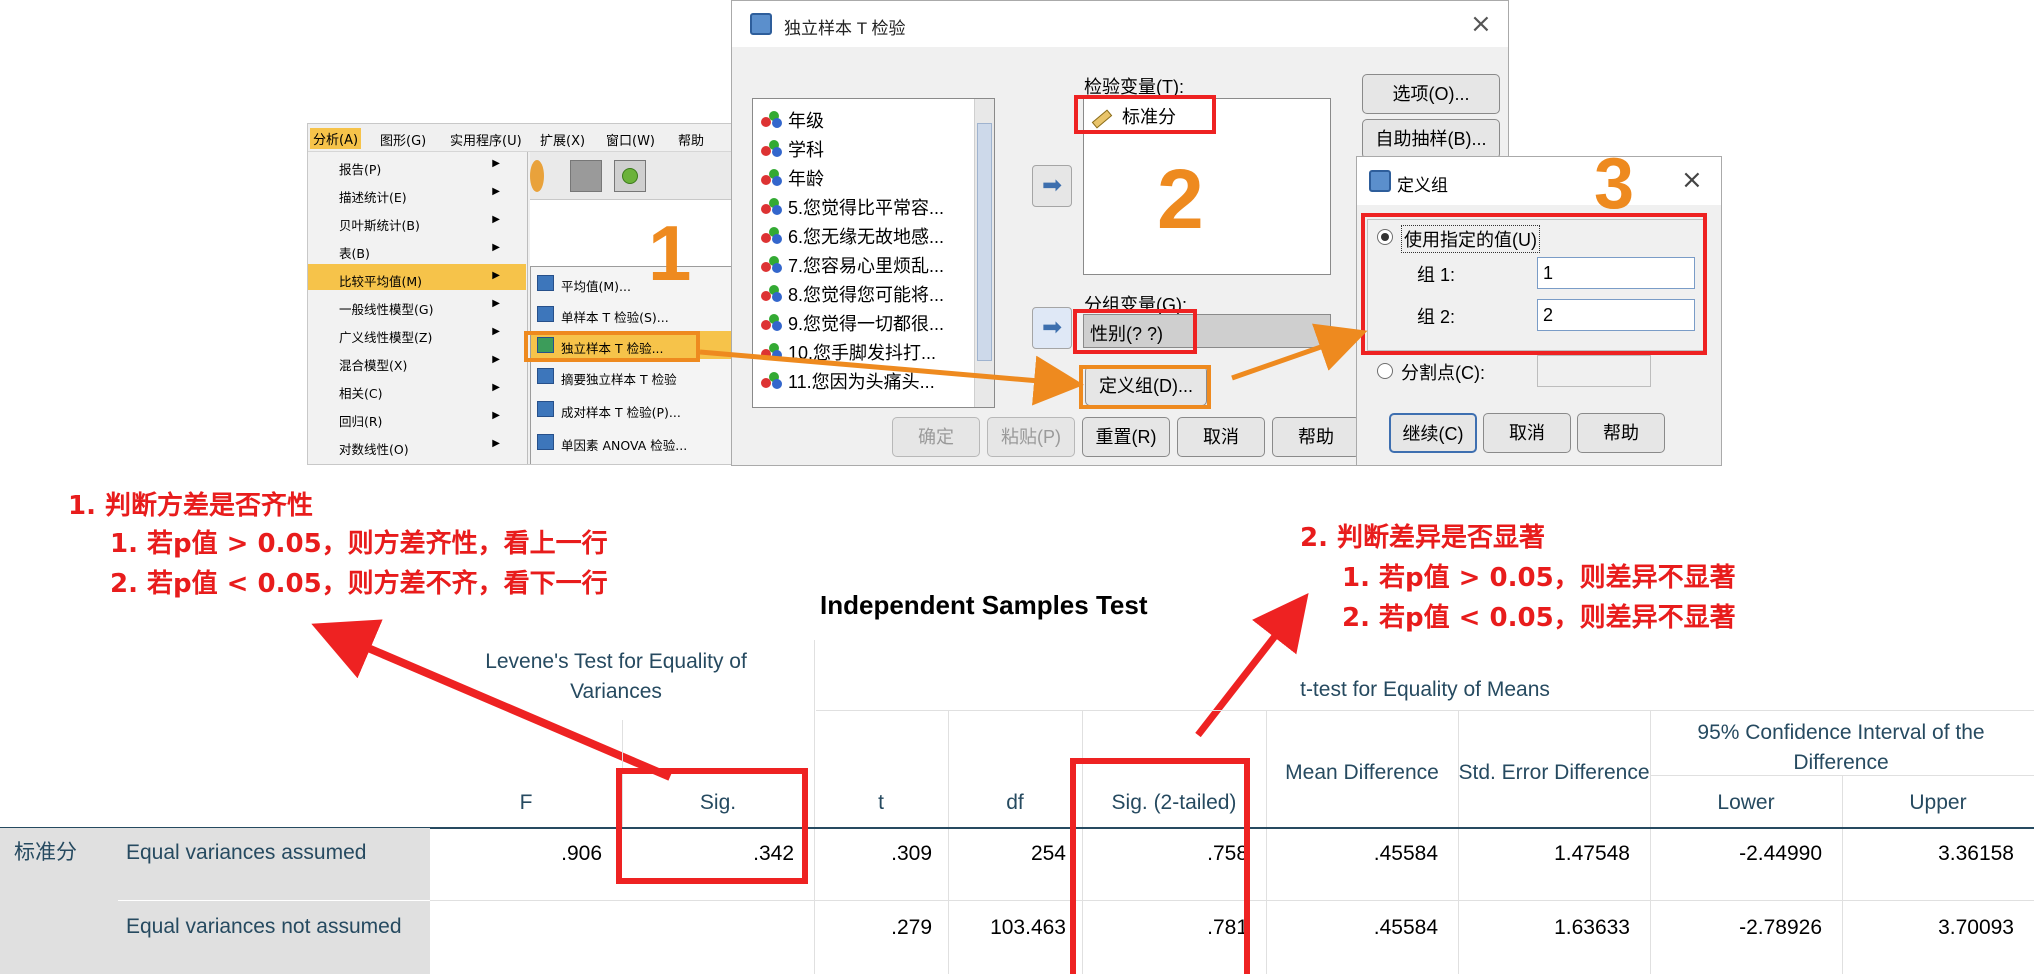  What do you see at coordinates (1015, 802) in the screenshot?
I see `column-header: df` at bounding box center [1015, 802].